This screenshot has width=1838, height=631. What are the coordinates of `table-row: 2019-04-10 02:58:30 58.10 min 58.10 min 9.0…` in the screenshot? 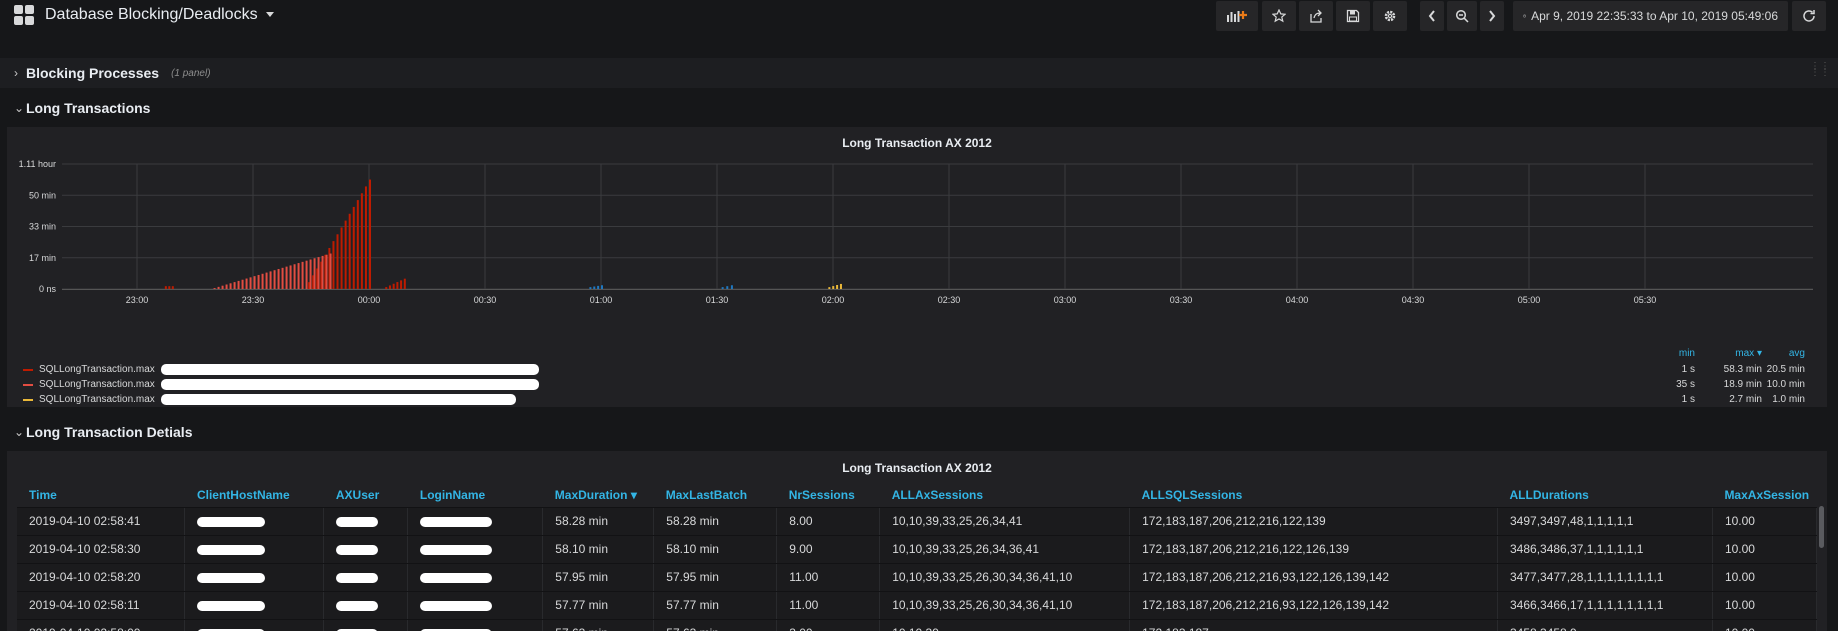 It's located at (917, 549).